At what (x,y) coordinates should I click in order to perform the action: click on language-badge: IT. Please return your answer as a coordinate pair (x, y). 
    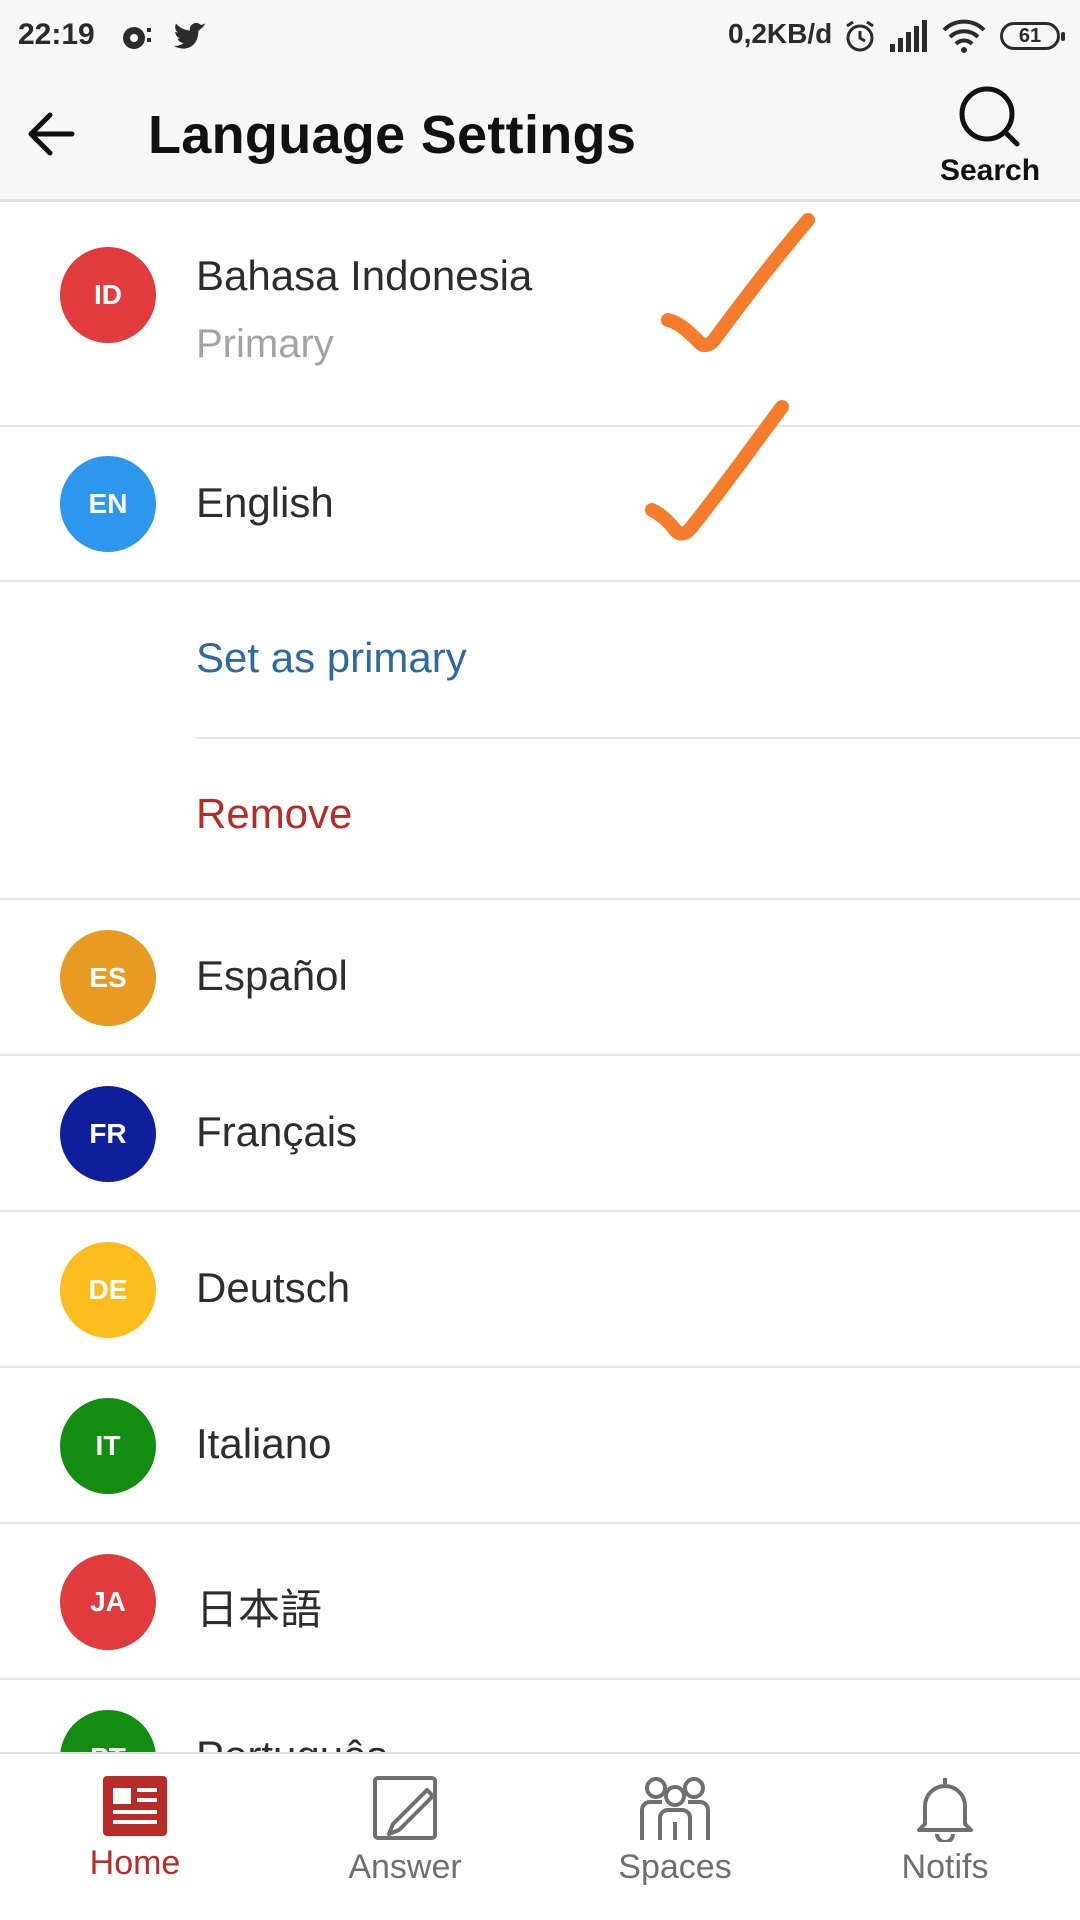
    Looking at the image, I should click on (108, 1446).